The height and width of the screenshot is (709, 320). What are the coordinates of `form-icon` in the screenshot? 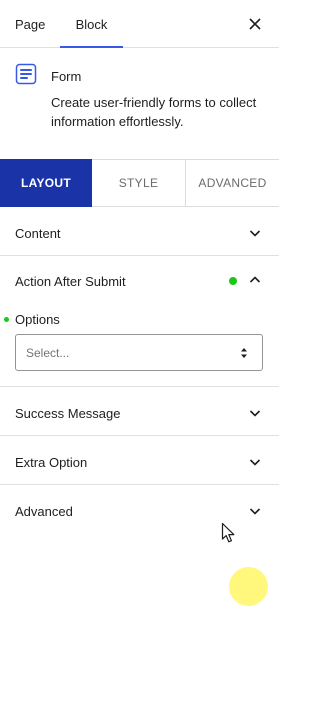 It's located at (26, 74).